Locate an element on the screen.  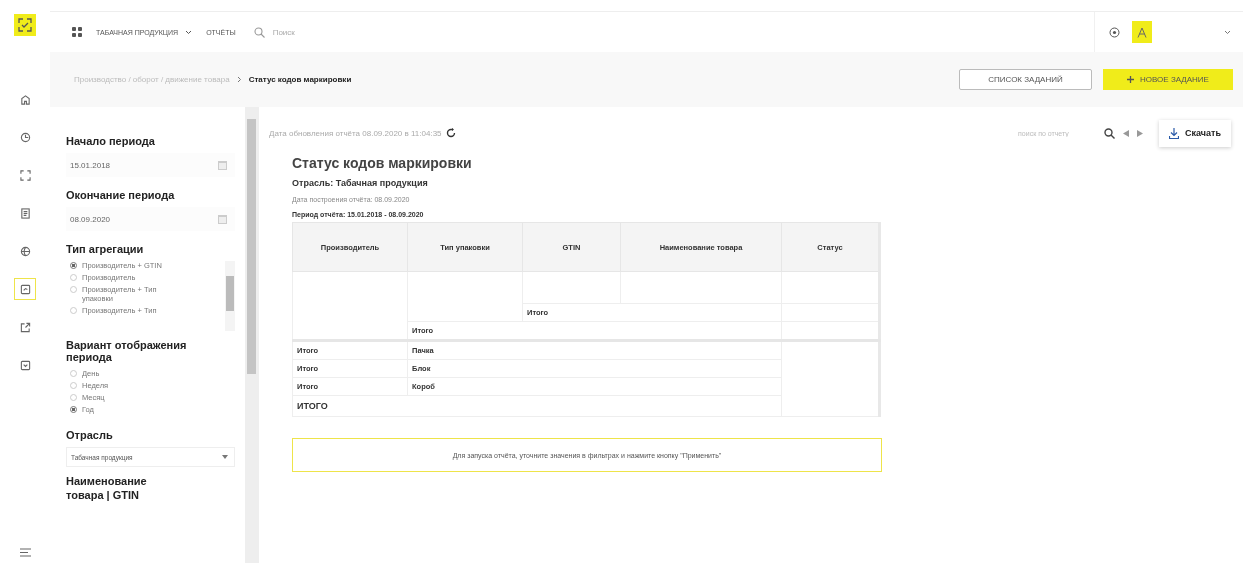
filter-label: Отрасль is located at coordinates (90, 435).